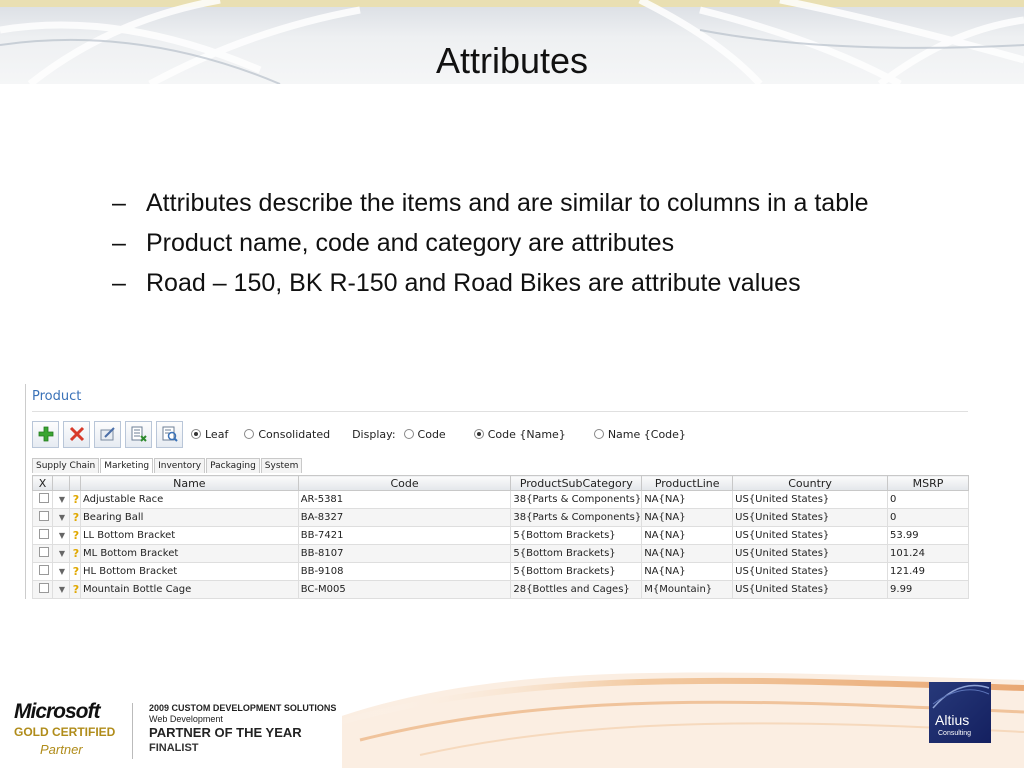  I want to click on cell-name: Adjustable Race, so click(189, 499).